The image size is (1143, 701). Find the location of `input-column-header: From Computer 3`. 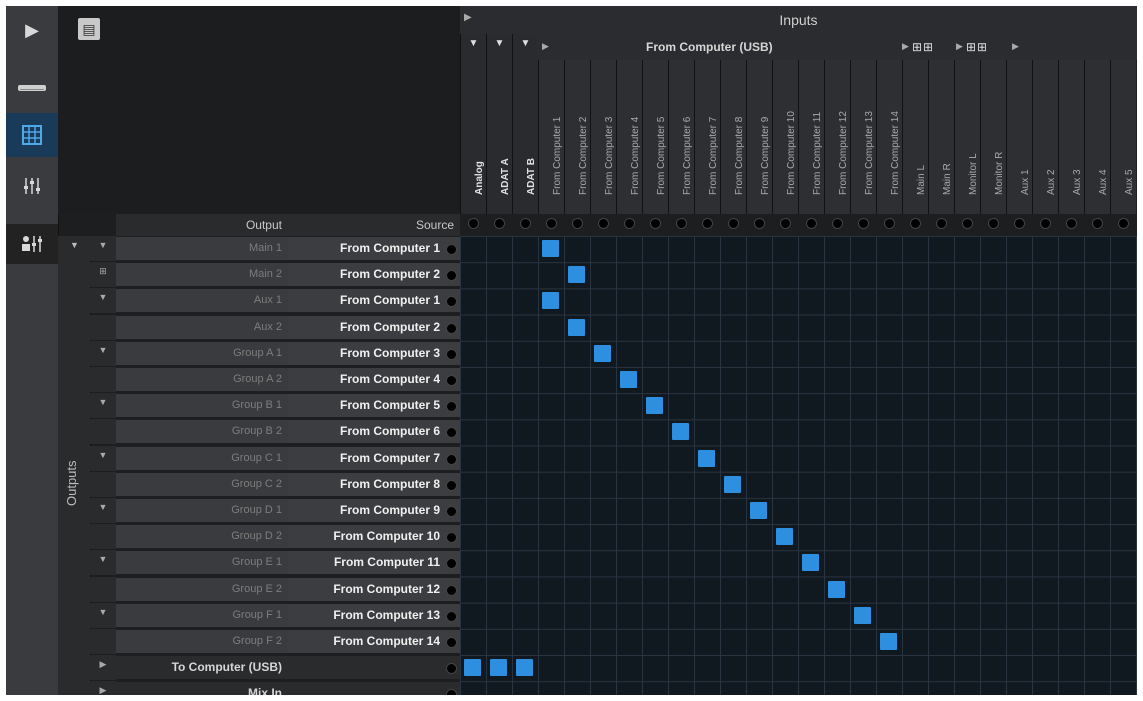

input-column-header: From Computer 3 is located at coordinates (603, 137).